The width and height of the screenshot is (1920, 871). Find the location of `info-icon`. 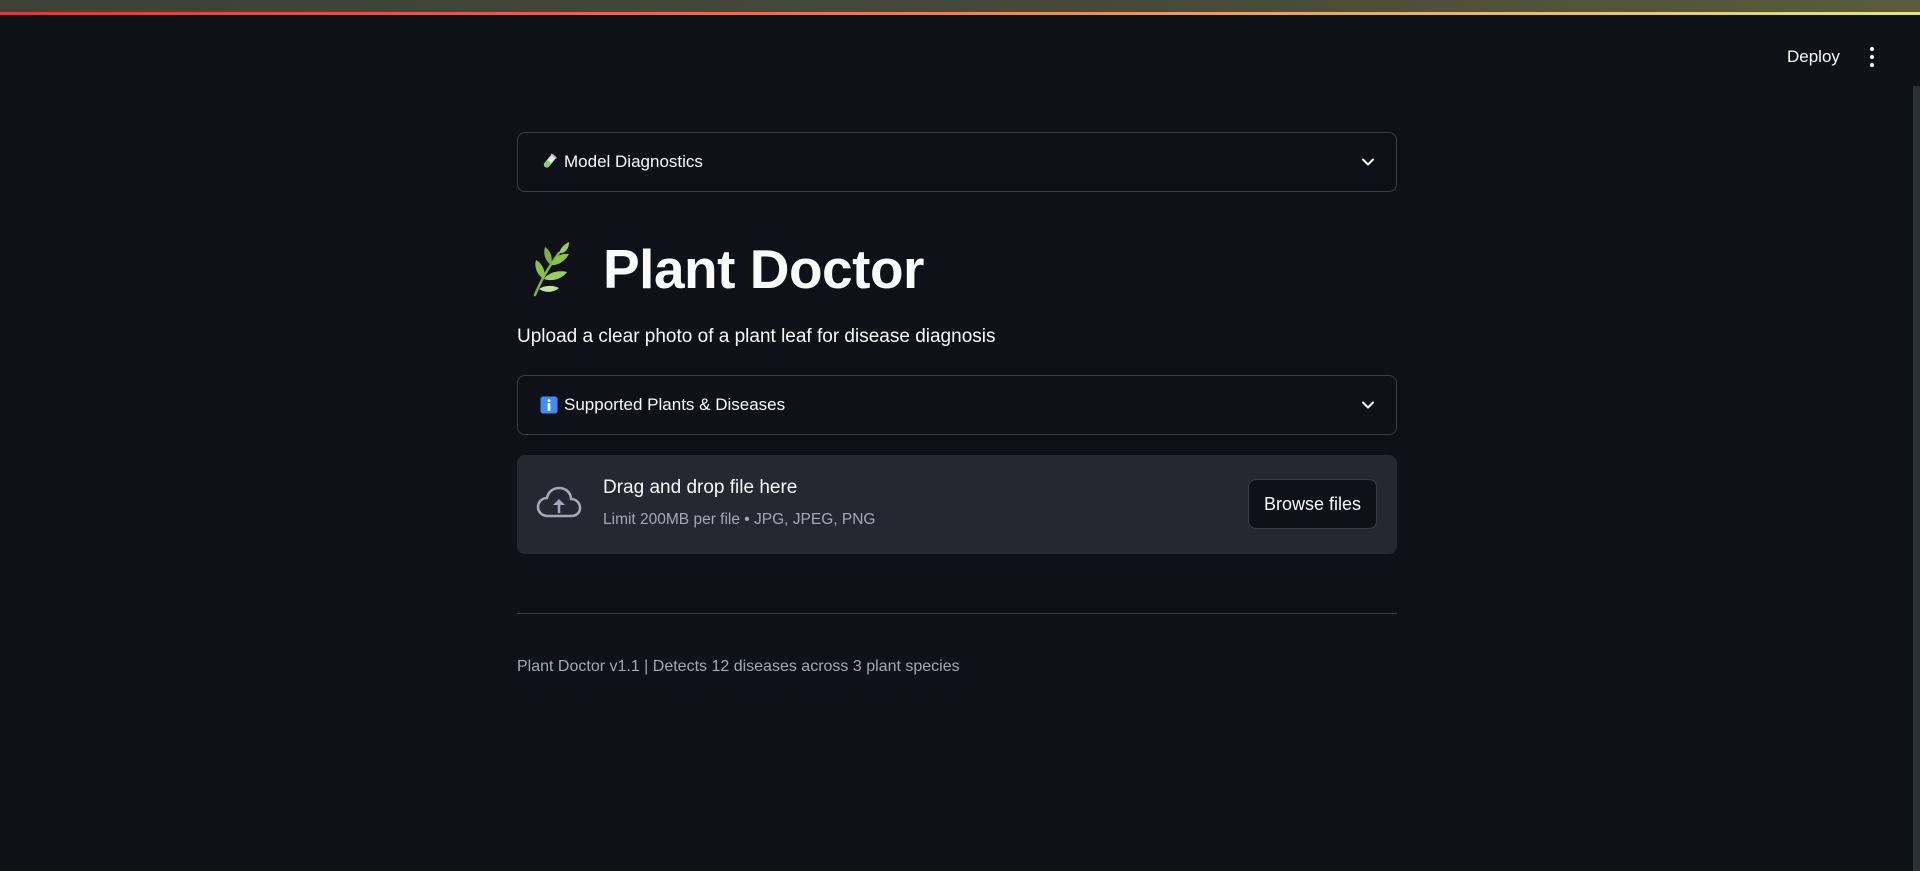

info-icon is located at coordinates (549, 405).